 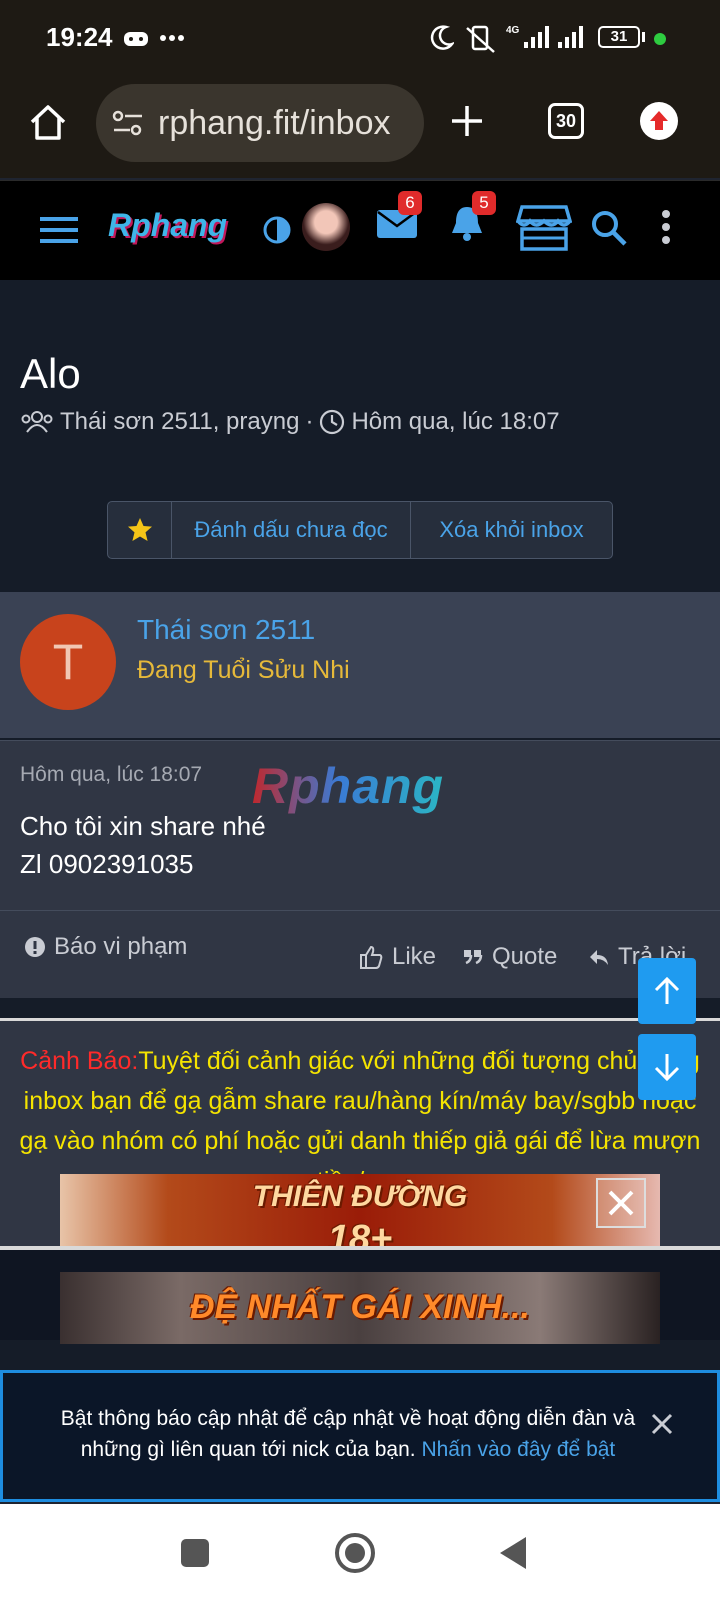 What do you see at coordinates (79, 1061) in the screenshot?
I see `warning-label: Cảnh Báo:` at bounding box center [79, 1061].